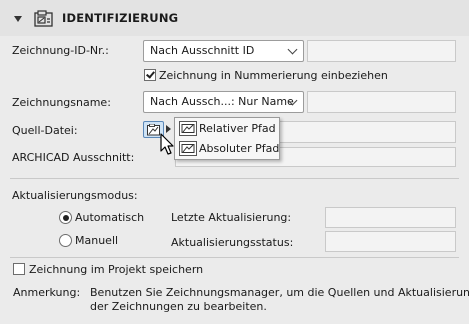 This screenshot has width=469, height=324. What do you see at coordinates (273, 75) in the screenshot?
I see `numbering-checkbox-label: Zeichnung in Nummerierung einbeziehen` at bounding box center [273, 75].